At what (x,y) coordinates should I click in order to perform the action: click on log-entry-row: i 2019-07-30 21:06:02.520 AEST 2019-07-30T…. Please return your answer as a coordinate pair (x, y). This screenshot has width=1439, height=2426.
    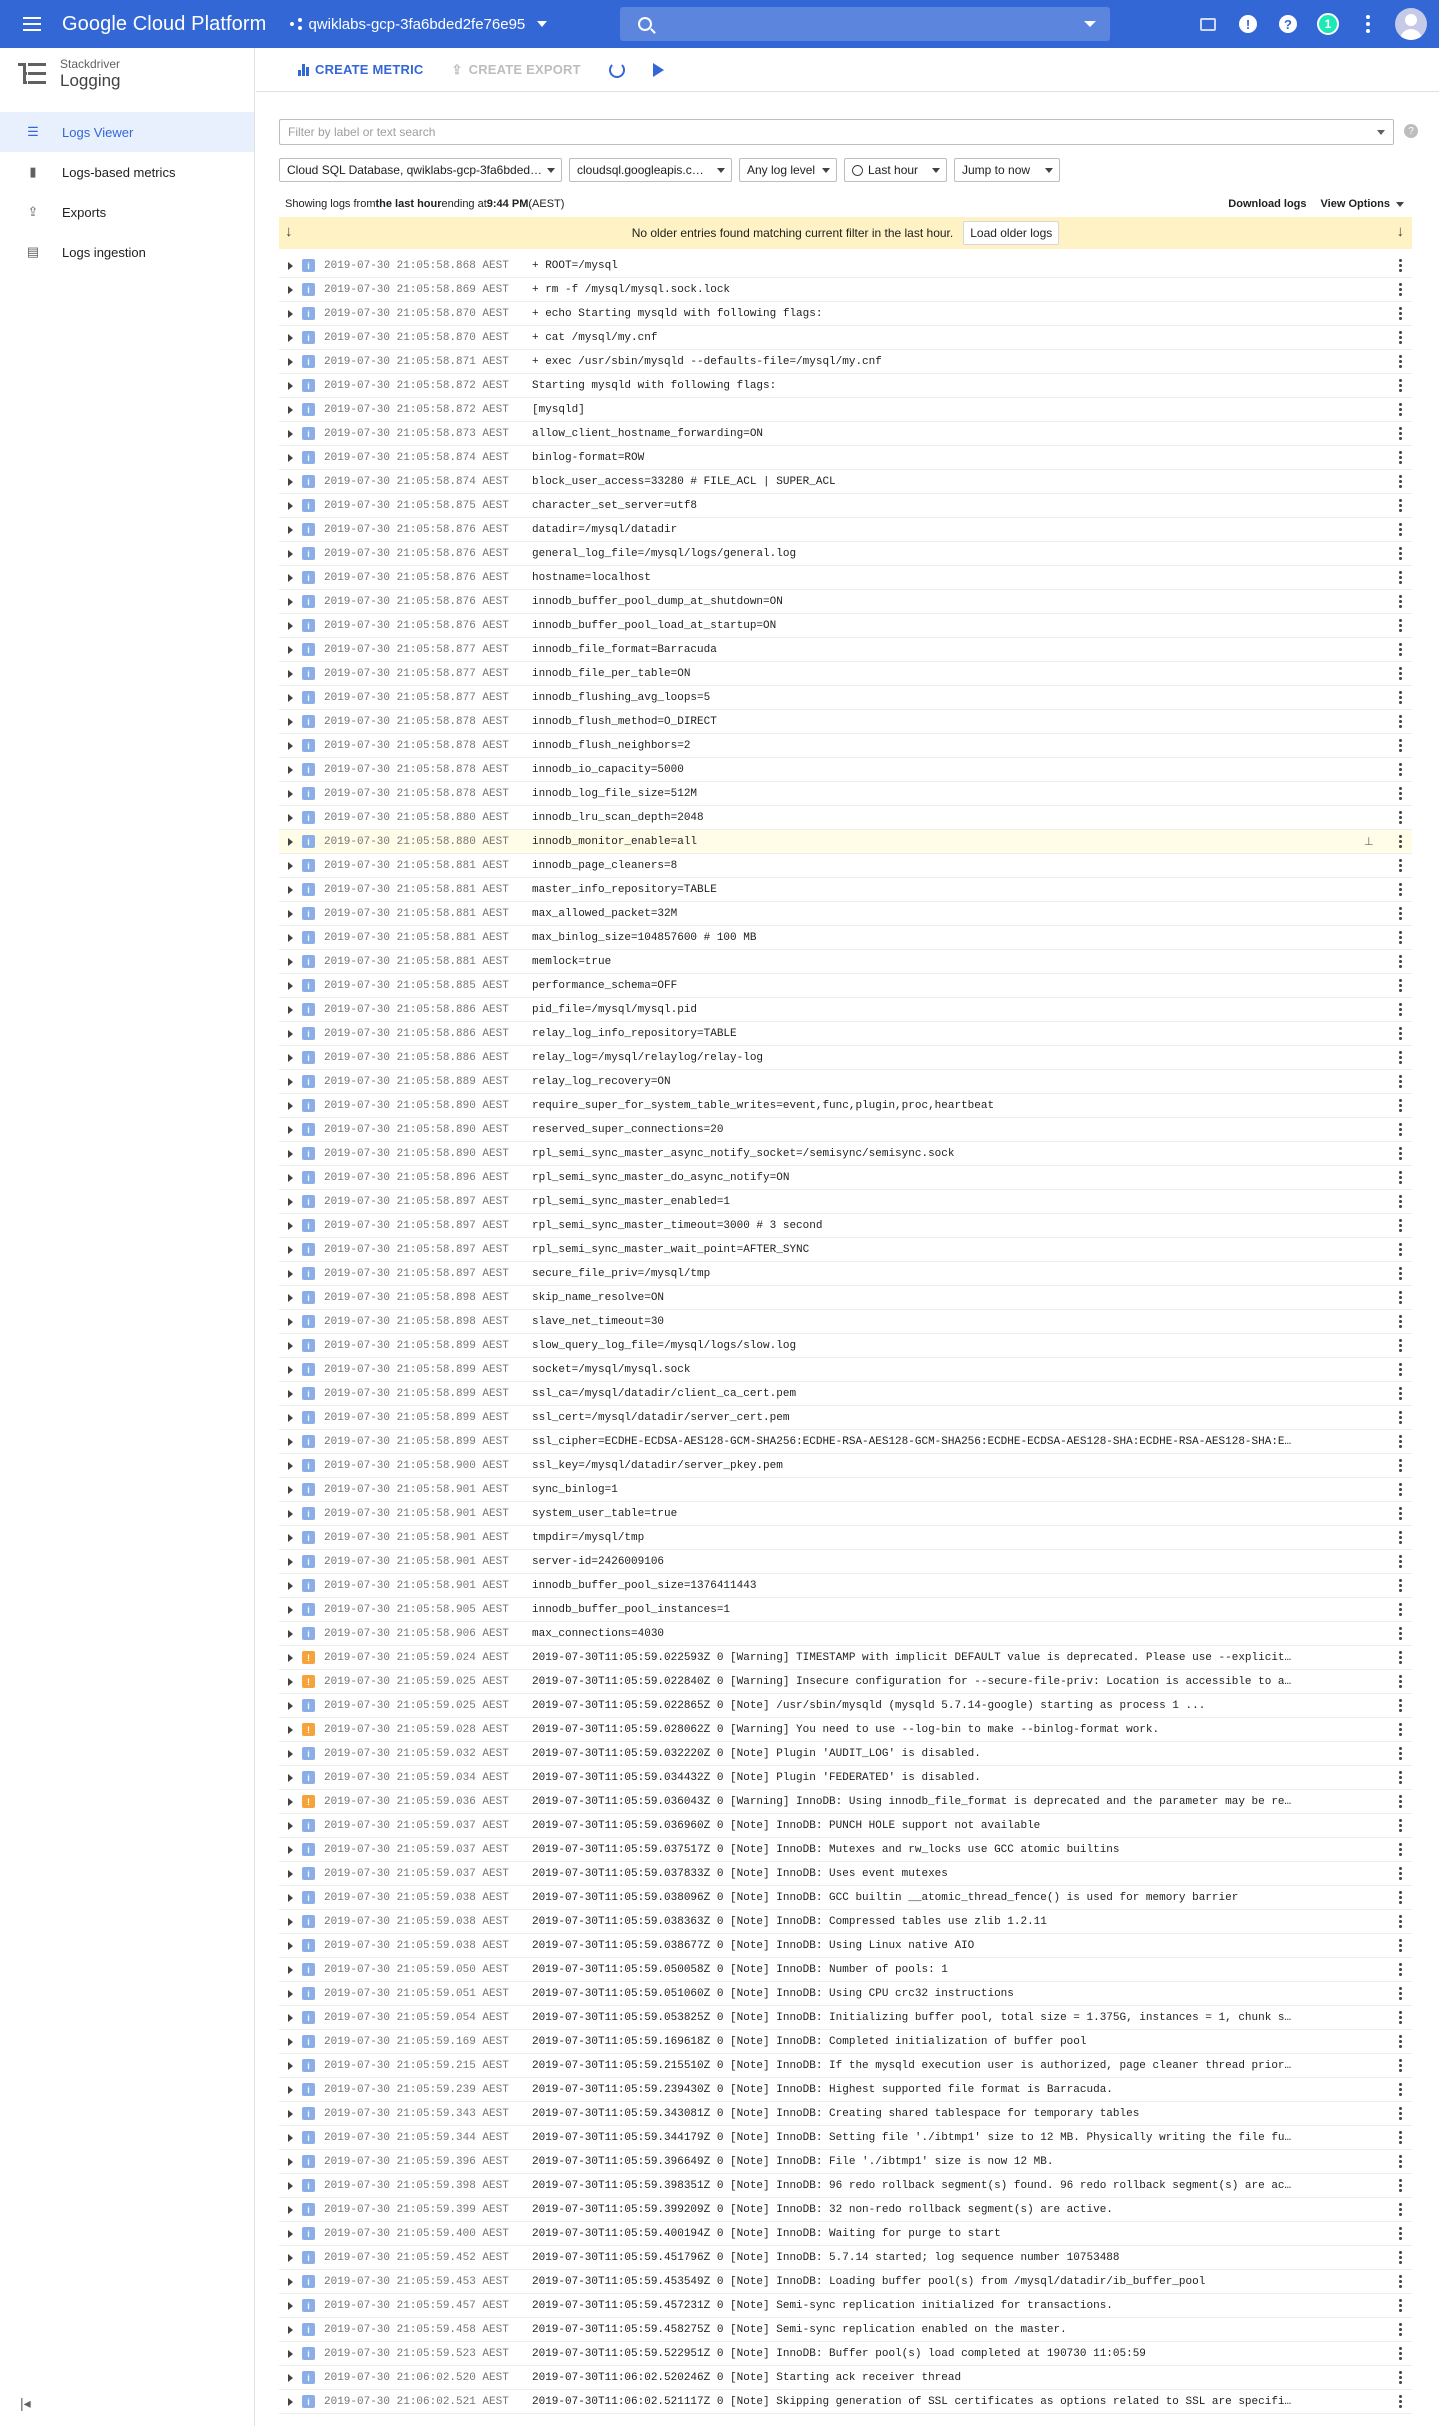
    Looking at the image, I should click on (845, 2378).